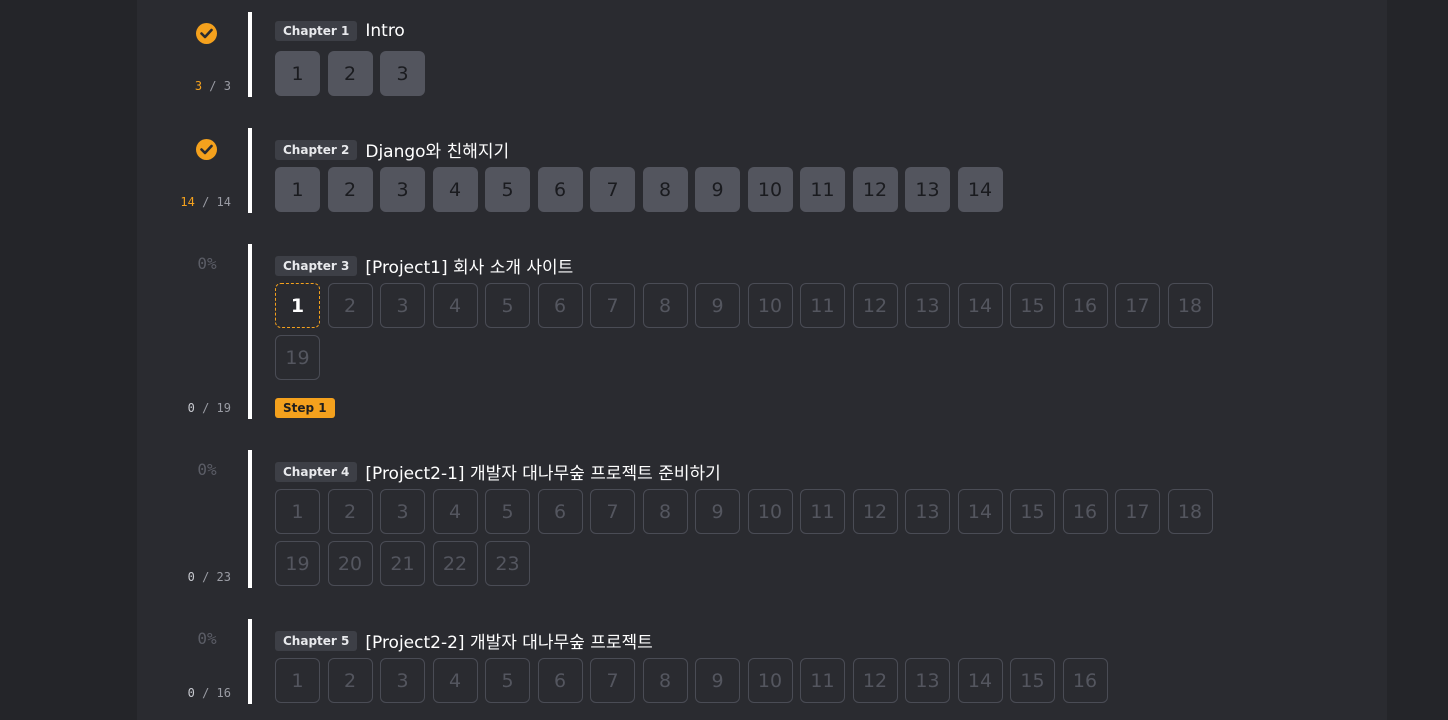 The height and width of the screenshot is (720, 1448). What do you see at coordinates (455, 563) in the screenshot?
I see `step-button: 22` at bounding box center [455, 563].